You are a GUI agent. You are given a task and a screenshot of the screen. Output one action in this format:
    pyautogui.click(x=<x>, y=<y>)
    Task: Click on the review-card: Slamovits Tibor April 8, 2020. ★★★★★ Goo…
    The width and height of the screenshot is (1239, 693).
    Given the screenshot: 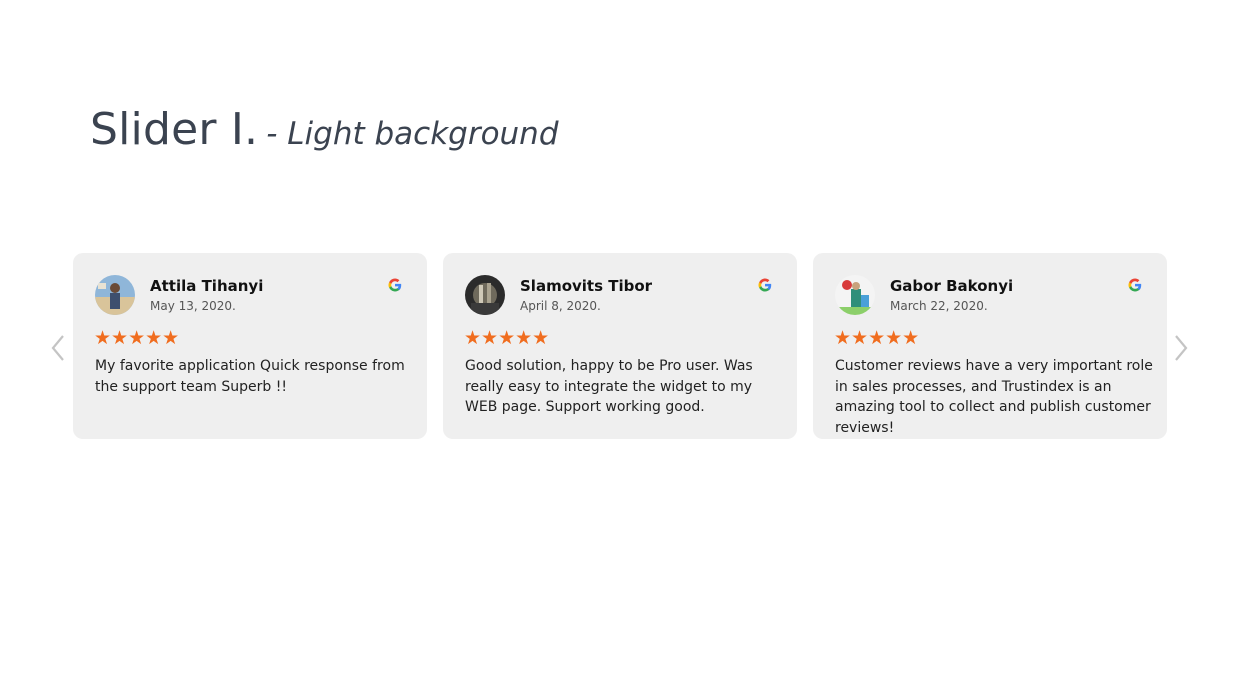 What is the action you would take?
    pyautogui.click(x=620, y=346)
    